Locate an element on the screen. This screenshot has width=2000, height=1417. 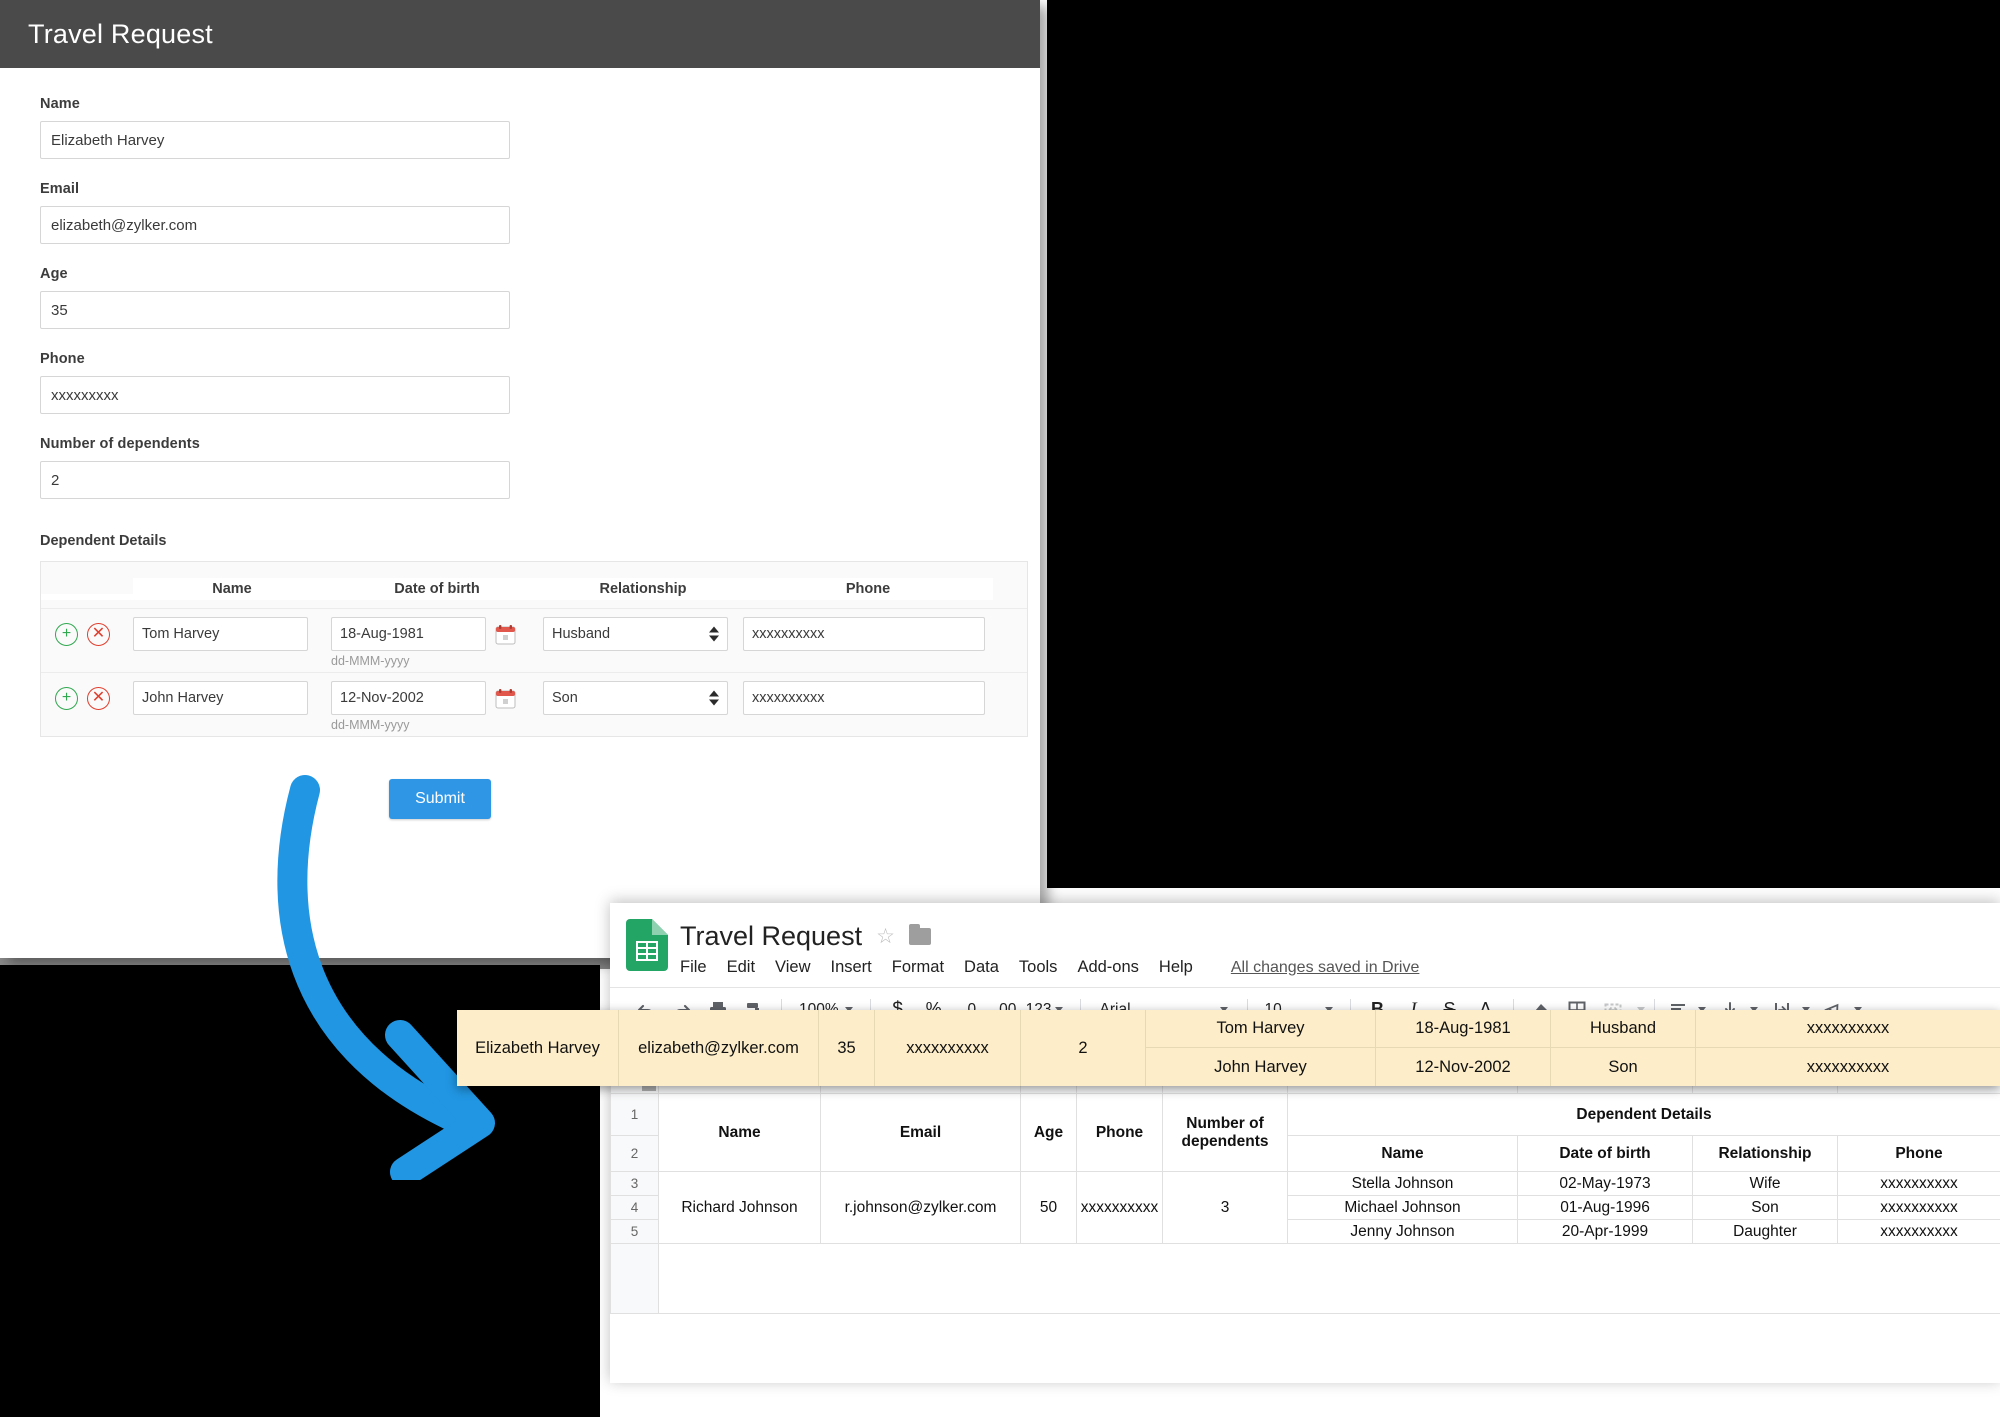
cell-a3-record-name: Richard Johnson is located at coordinates (739, 1207).